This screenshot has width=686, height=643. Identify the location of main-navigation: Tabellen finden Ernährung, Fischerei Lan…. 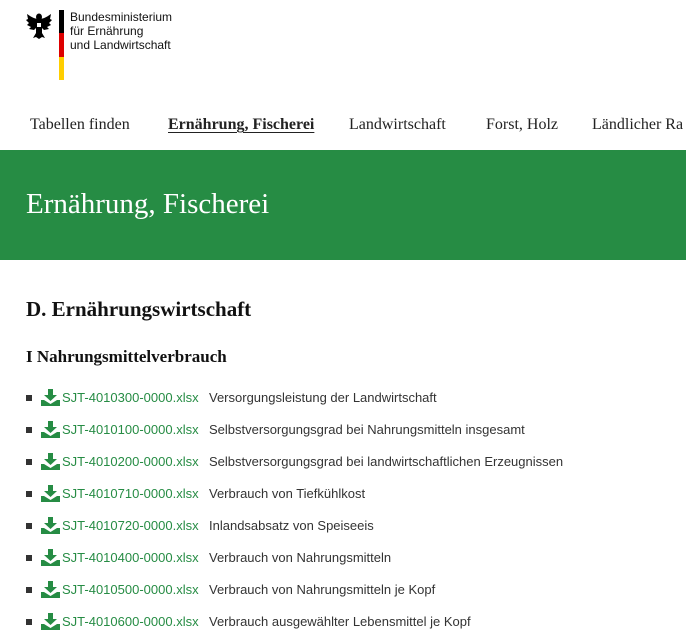
(343, 126).